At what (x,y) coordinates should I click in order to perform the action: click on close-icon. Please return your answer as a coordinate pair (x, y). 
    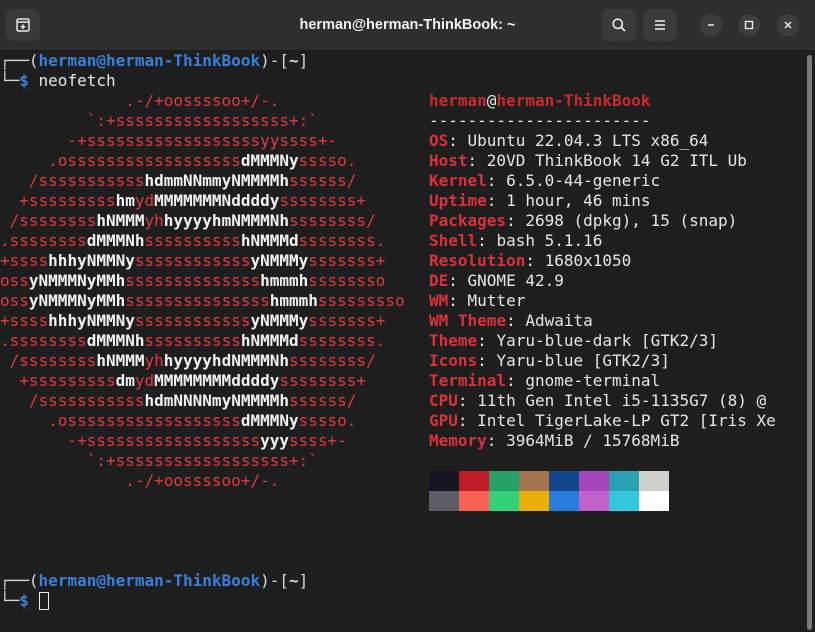
    Looking at the image, I should click on (788, 25).